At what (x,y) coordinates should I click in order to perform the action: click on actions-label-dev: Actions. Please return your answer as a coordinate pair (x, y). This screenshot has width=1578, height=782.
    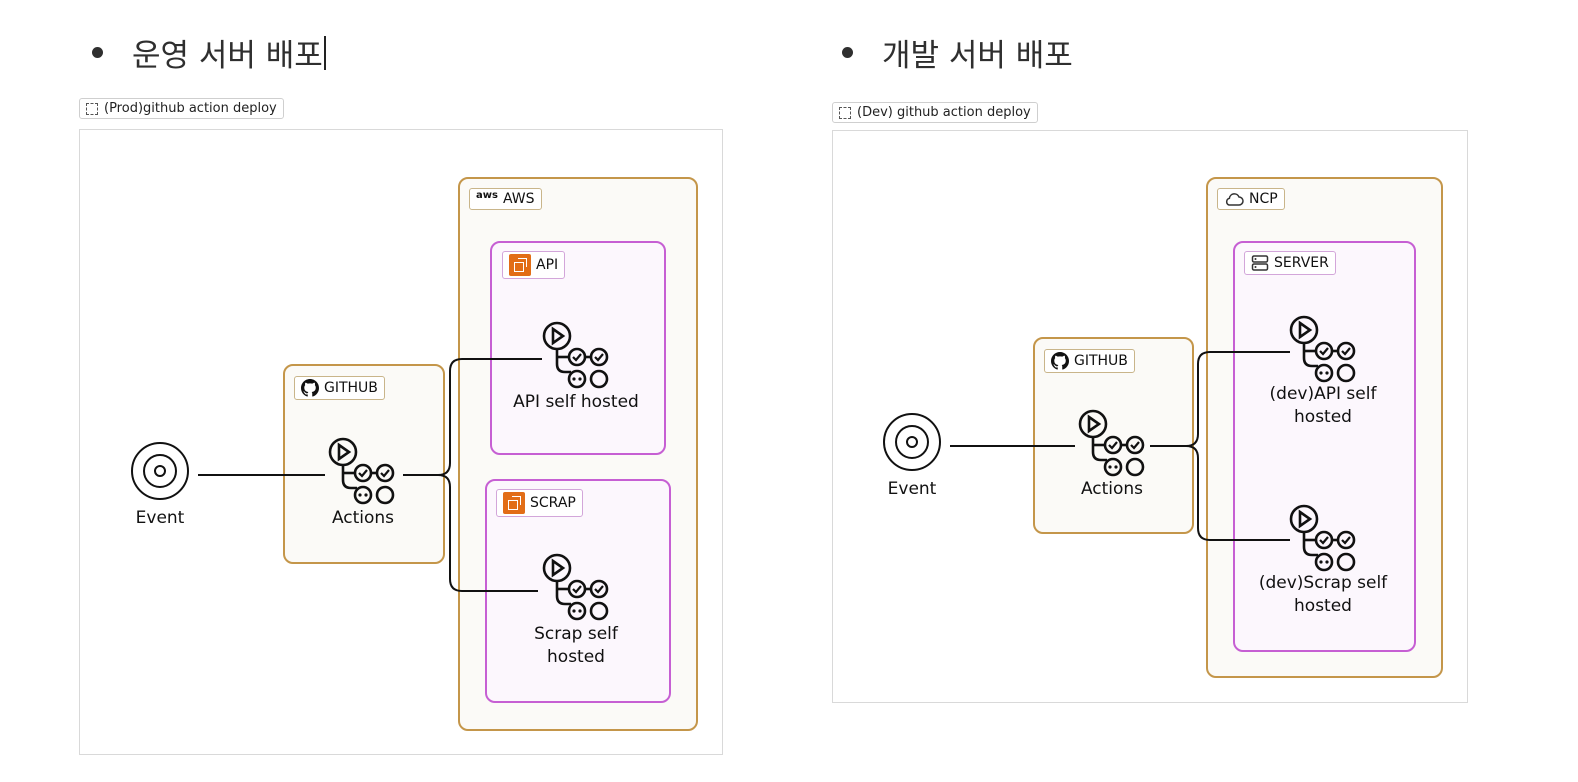
    Looking at the image, I should click on (1112, 489).